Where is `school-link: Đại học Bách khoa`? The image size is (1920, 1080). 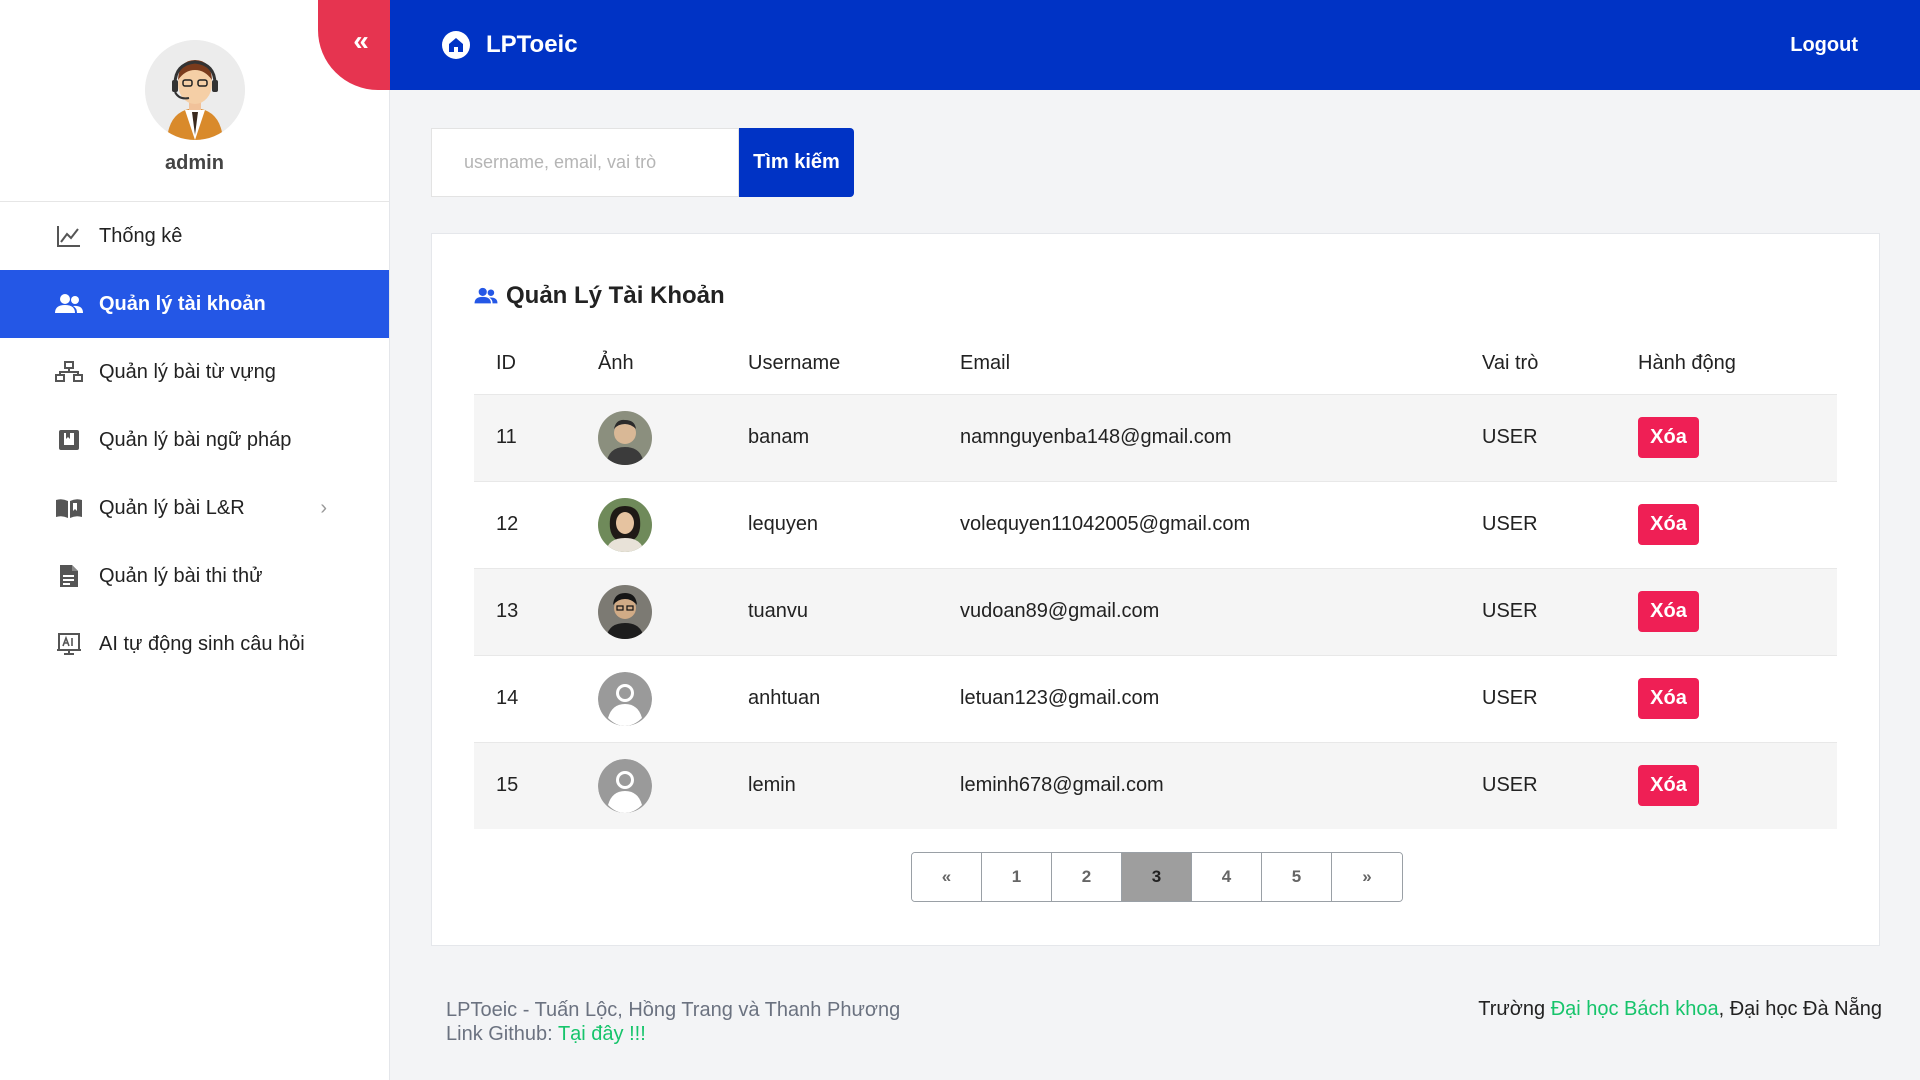 school-link: Đại học Bách khoa is located at coordinates (1635, 1009).